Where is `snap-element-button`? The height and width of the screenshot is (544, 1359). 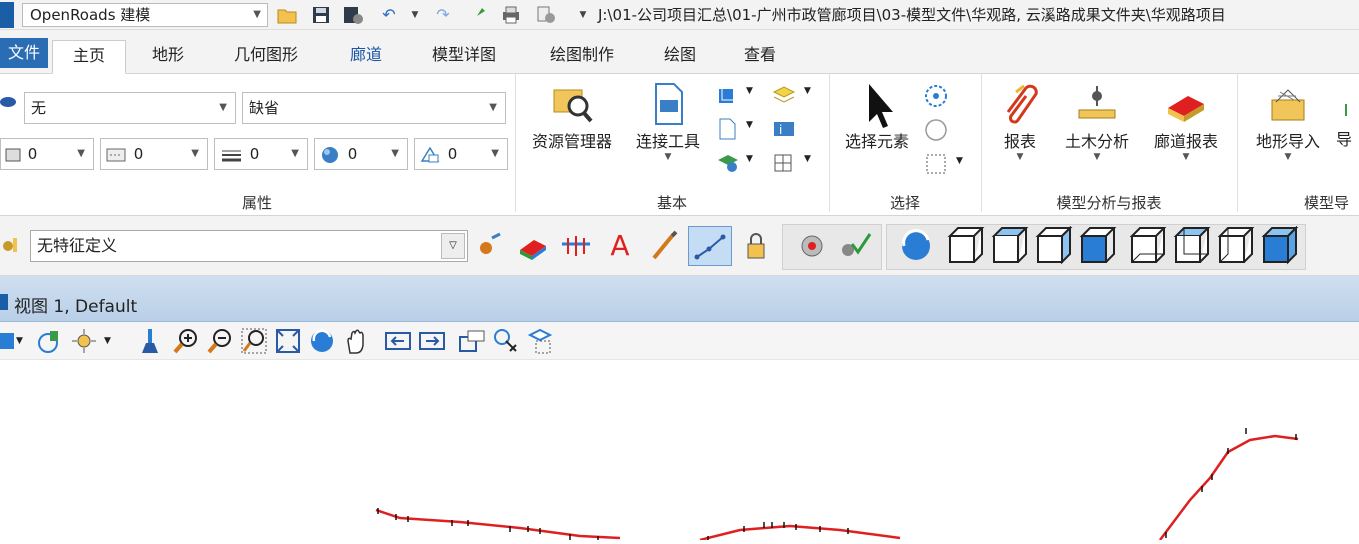 snap-element-button is located at coordinates (710, 246).